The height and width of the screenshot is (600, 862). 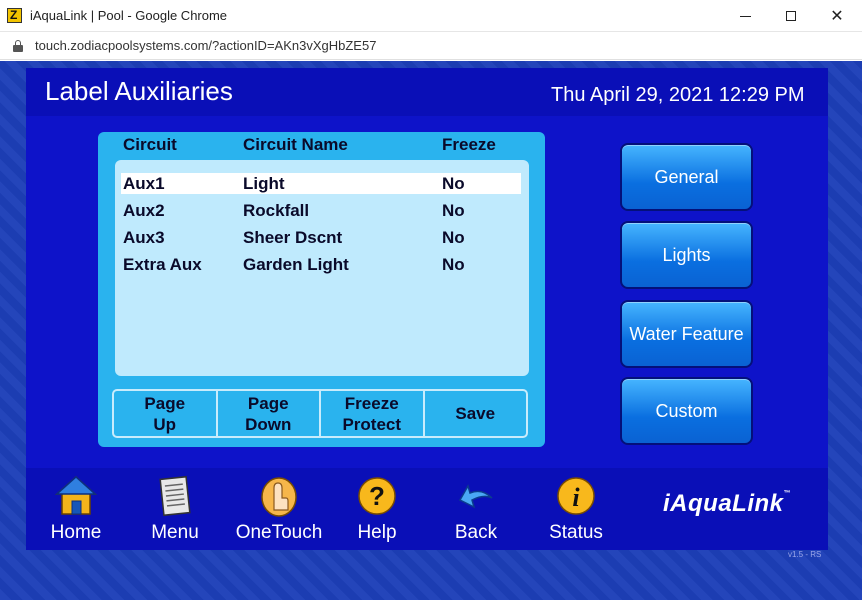 I want to click on nav-home: Home, so click(x=76, y=511).